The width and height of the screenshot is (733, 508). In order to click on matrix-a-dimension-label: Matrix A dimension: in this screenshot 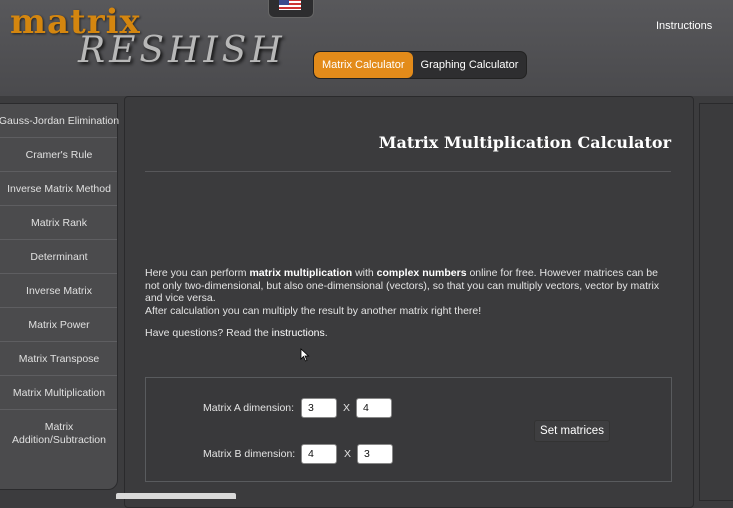, I will do `click(249, 408)`.